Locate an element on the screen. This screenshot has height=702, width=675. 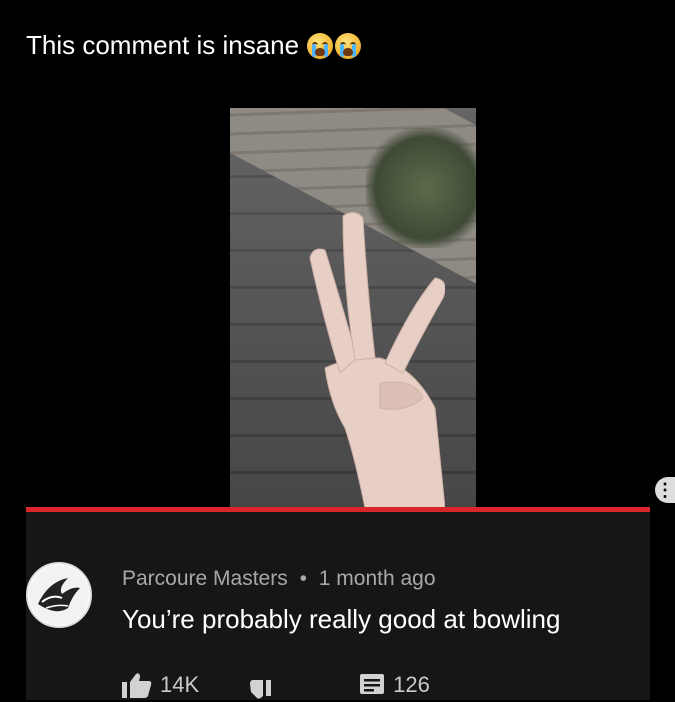
avatar is located at coordinates (59, 595).